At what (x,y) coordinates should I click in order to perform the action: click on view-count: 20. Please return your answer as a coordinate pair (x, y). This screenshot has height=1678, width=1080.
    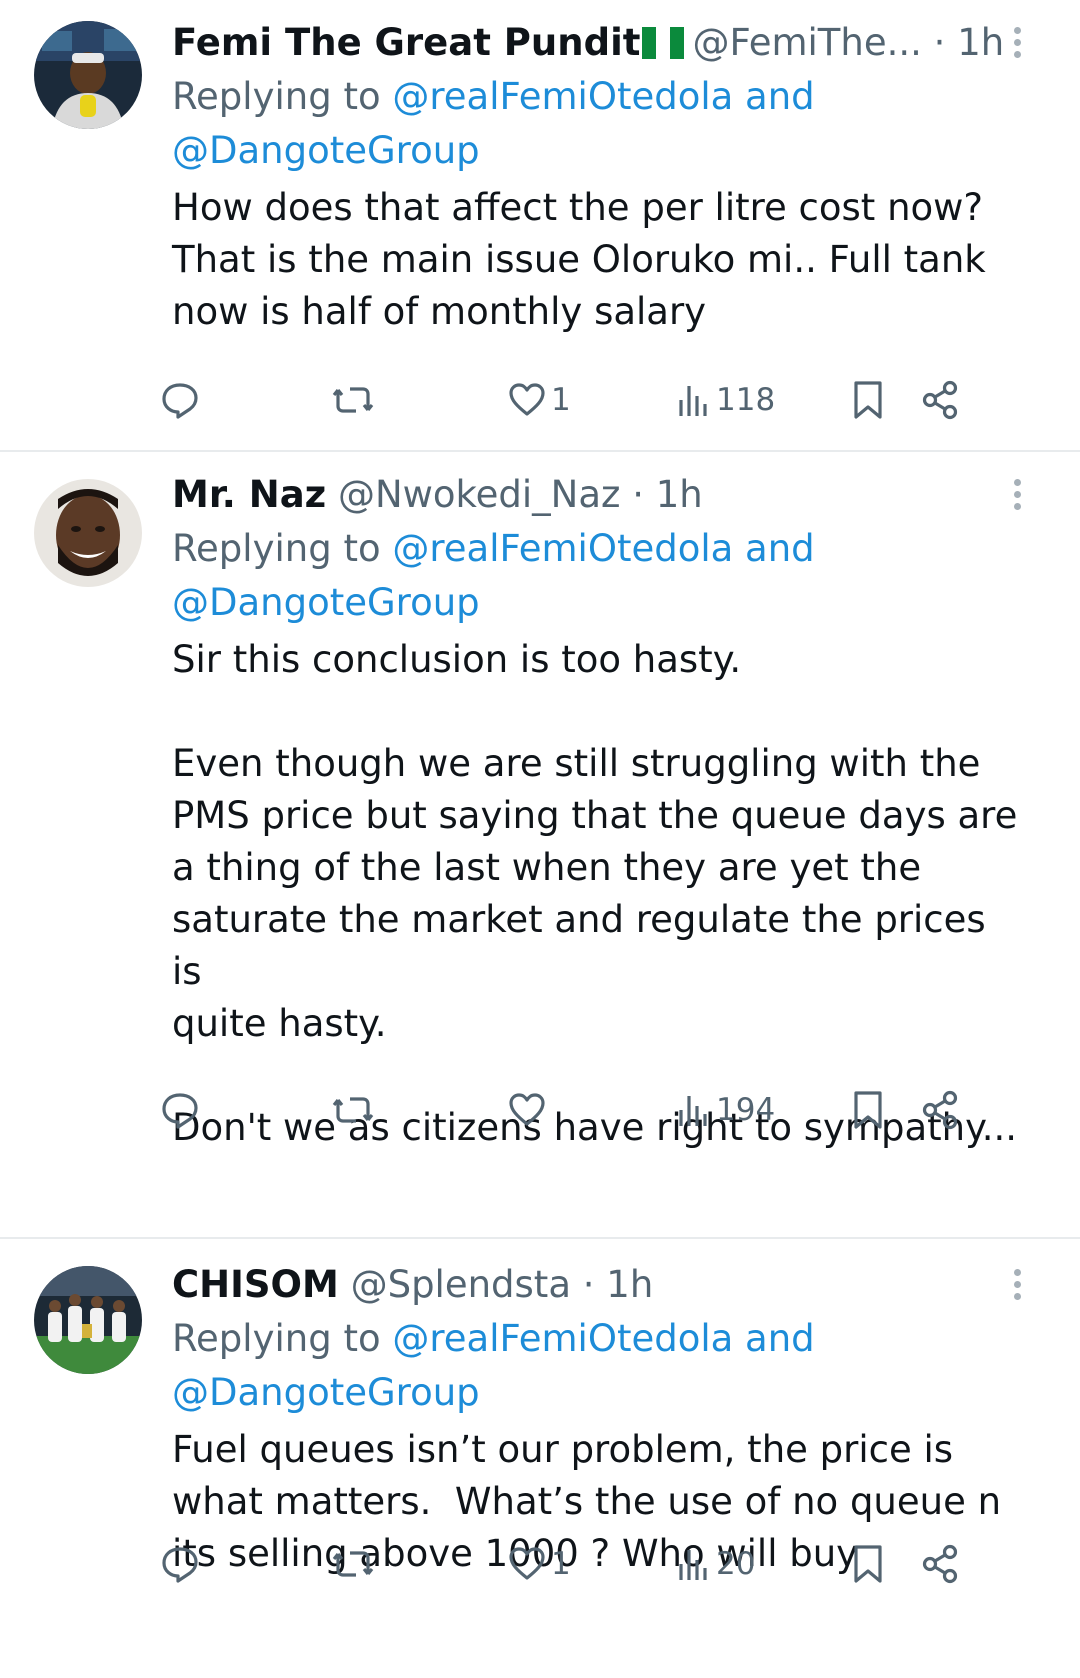
    Looking at the image, I should click on (736, 1564).